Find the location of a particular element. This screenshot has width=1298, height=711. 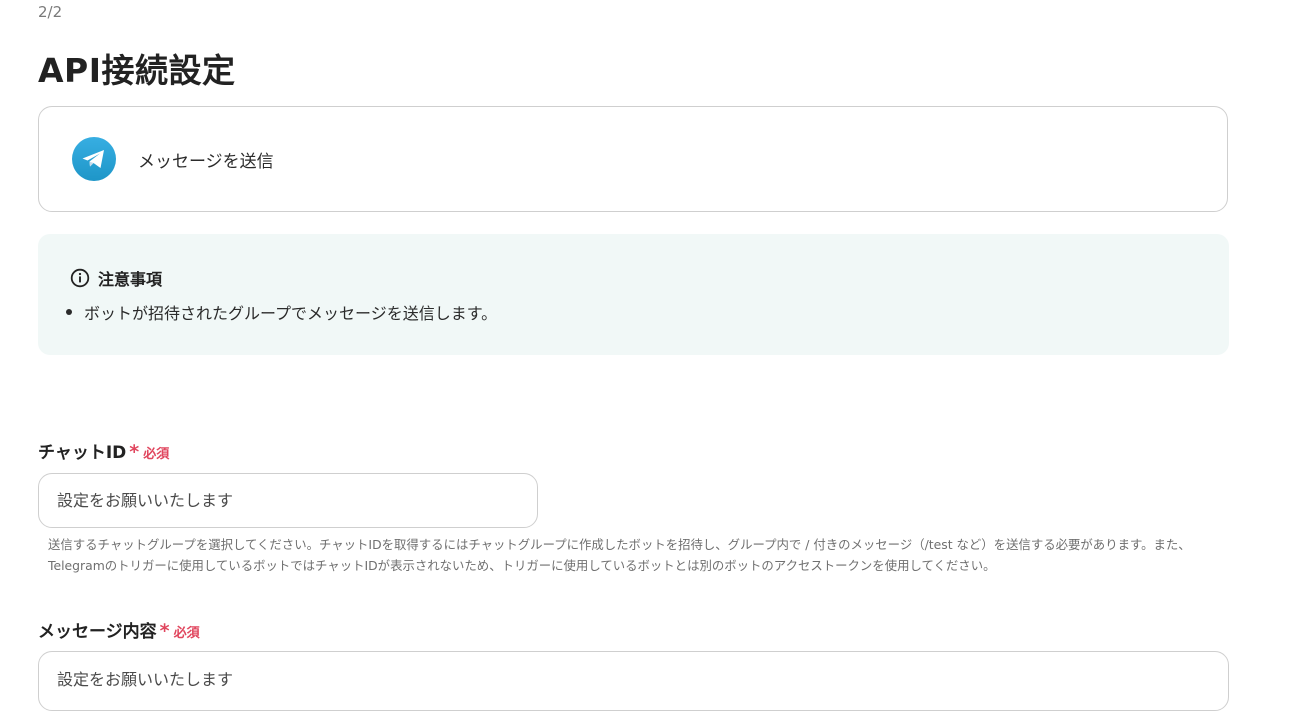

telegram-icon is located at coordinates (94, 159).